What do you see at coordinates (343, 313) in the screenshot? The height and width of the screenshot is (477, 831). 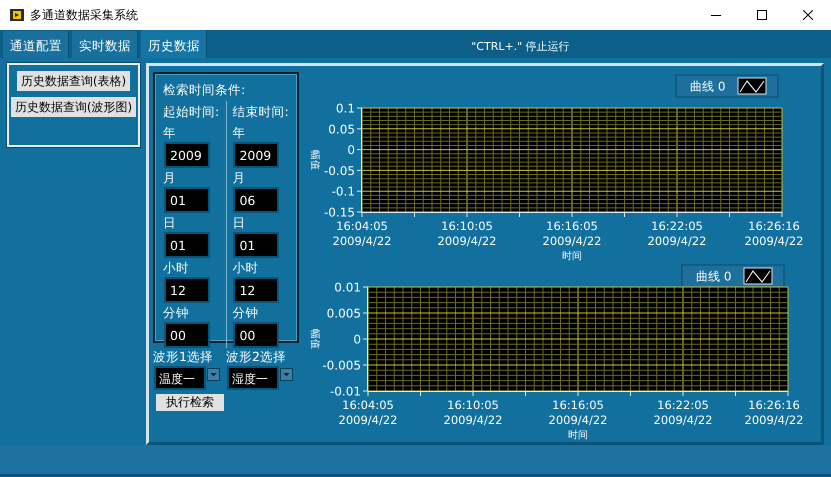 I see `tick-label: 0.005` at bounding box center [343, 313].